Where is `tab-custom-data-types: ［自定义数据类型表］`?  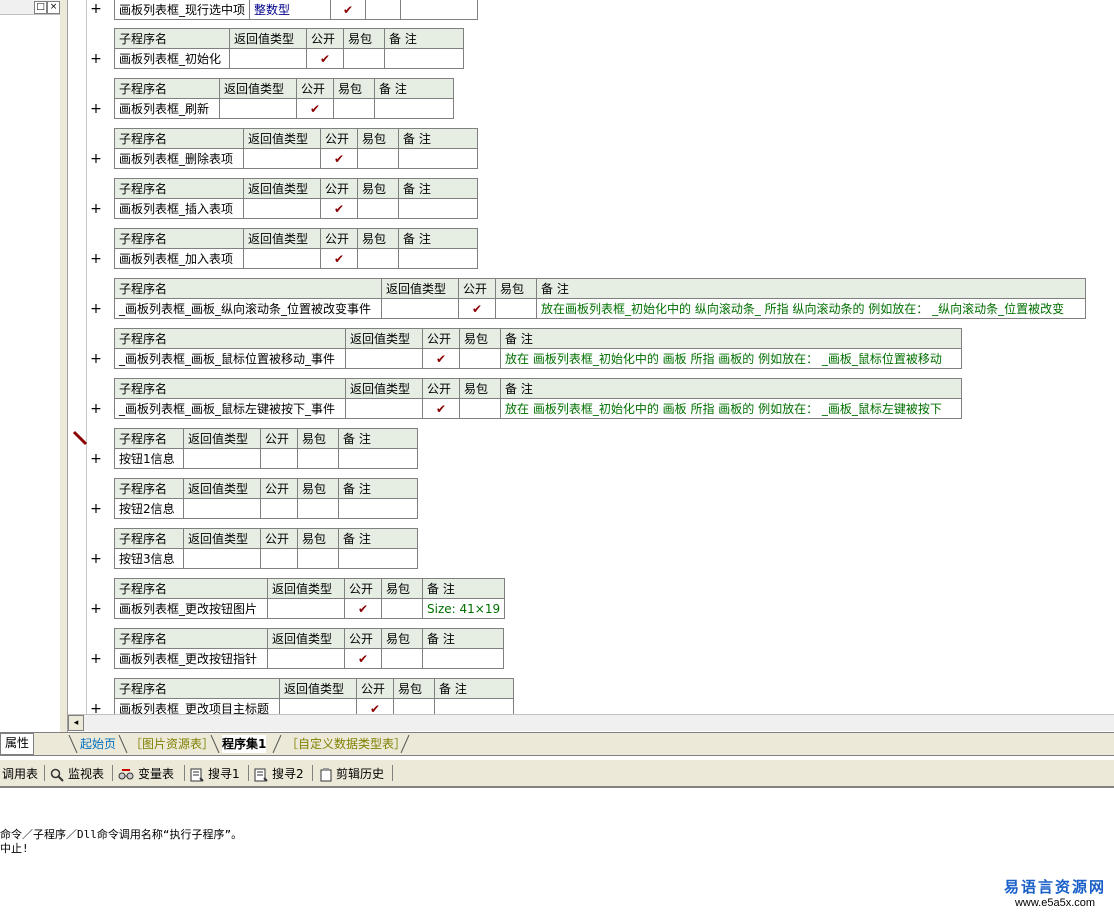 tab-custom-data-types: ［自定义数据类型表］ is located at coordinates (346, 744).